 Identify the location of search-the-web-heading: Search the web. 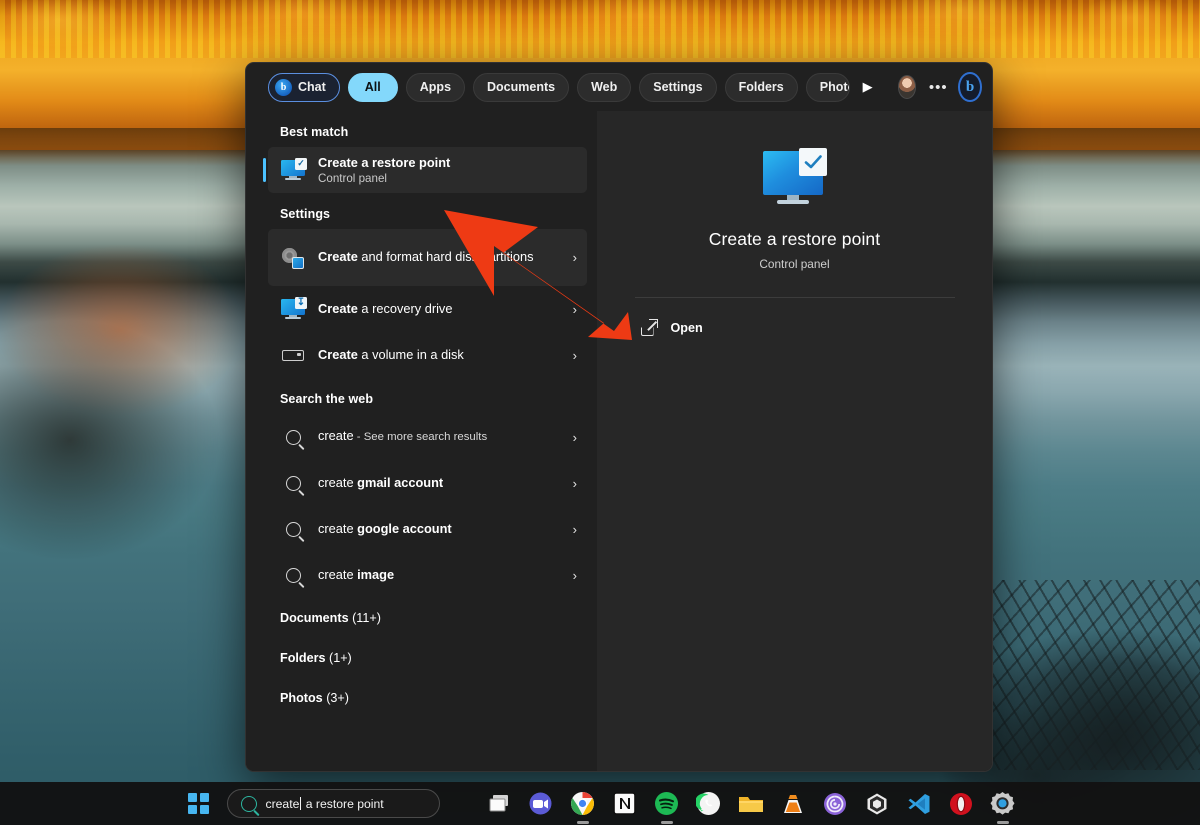
(327, 399).